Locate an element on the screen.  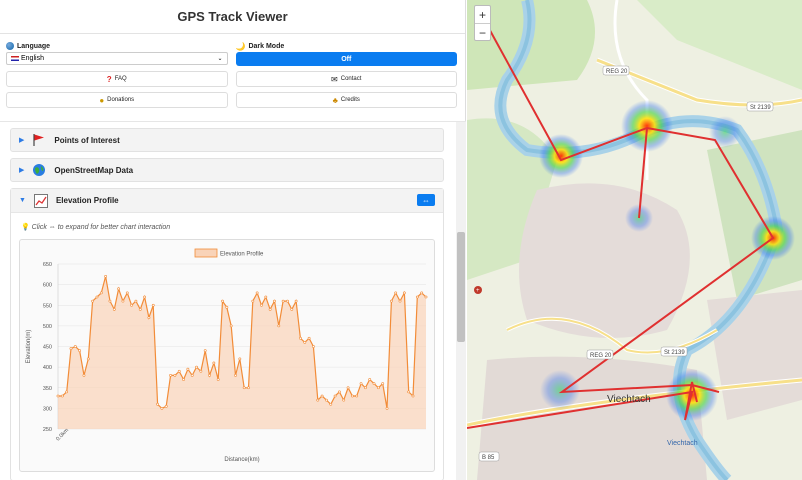
x-tick-label: 0.0km is located at coordinates (62, 434).